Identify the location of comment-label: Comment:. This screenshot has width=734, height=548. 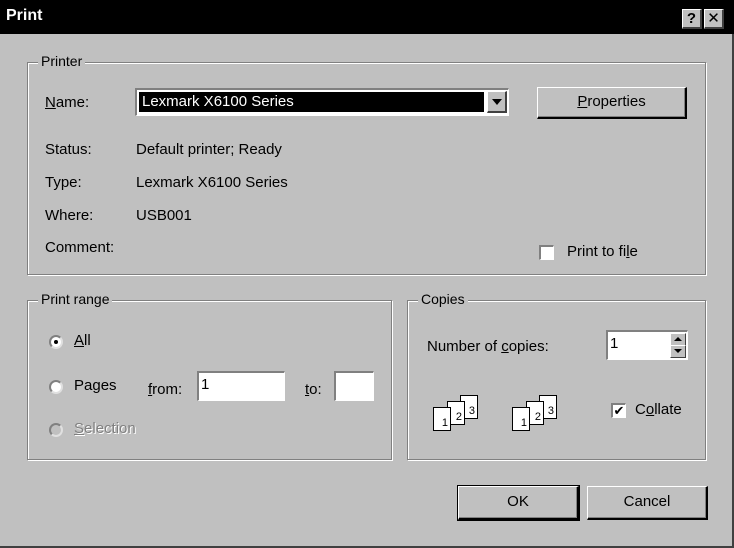
(80, 247).